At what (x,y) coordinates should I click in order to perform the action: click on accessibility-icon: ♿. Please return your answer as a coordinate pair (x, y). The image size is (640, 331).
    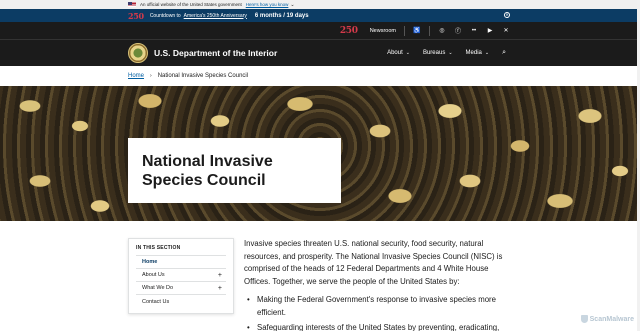
    Looking at the image, I should click on (417, 31).